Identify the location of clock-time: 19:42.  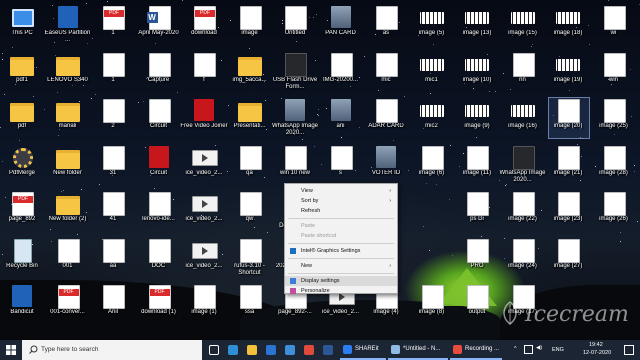
(596, 345).